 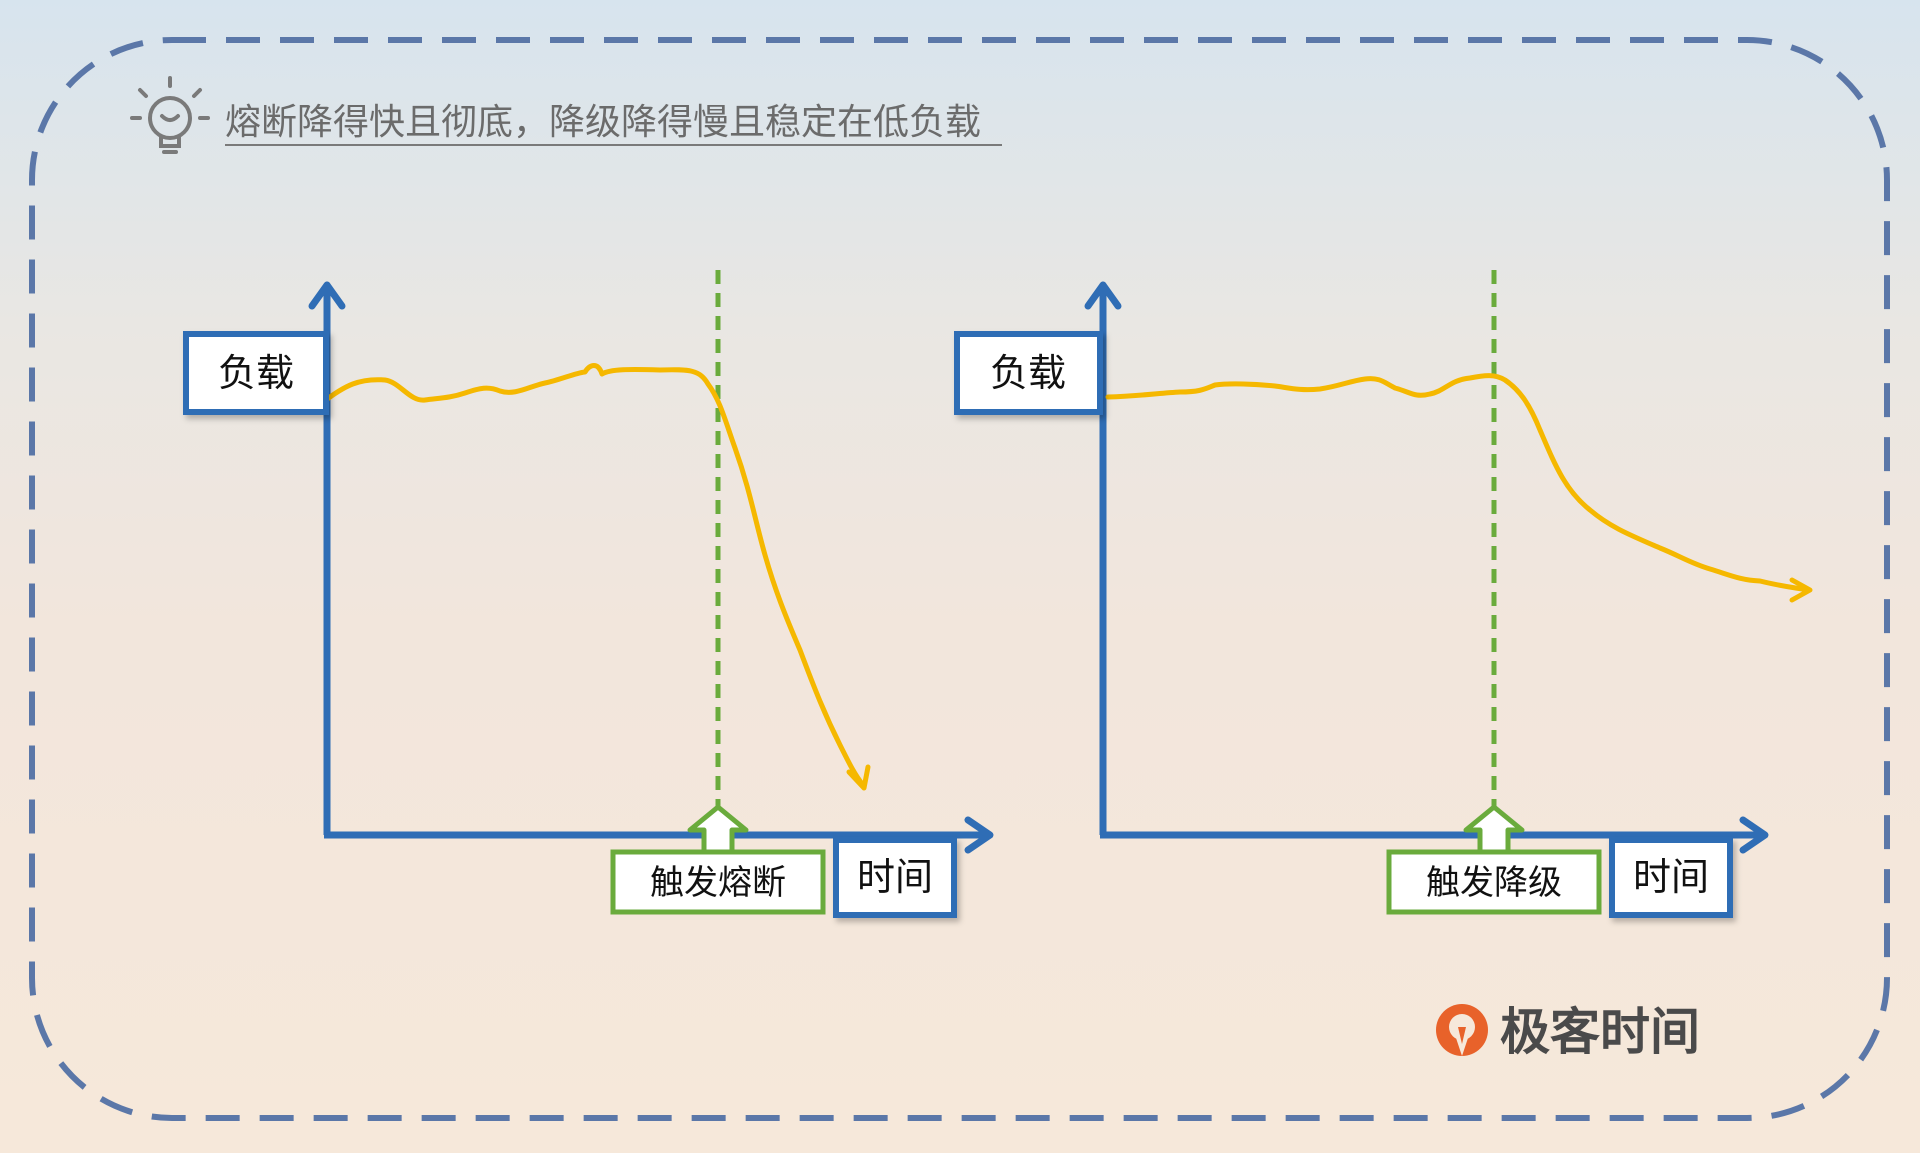 I want to click on left-load-curve, so click(x=592, y=575).